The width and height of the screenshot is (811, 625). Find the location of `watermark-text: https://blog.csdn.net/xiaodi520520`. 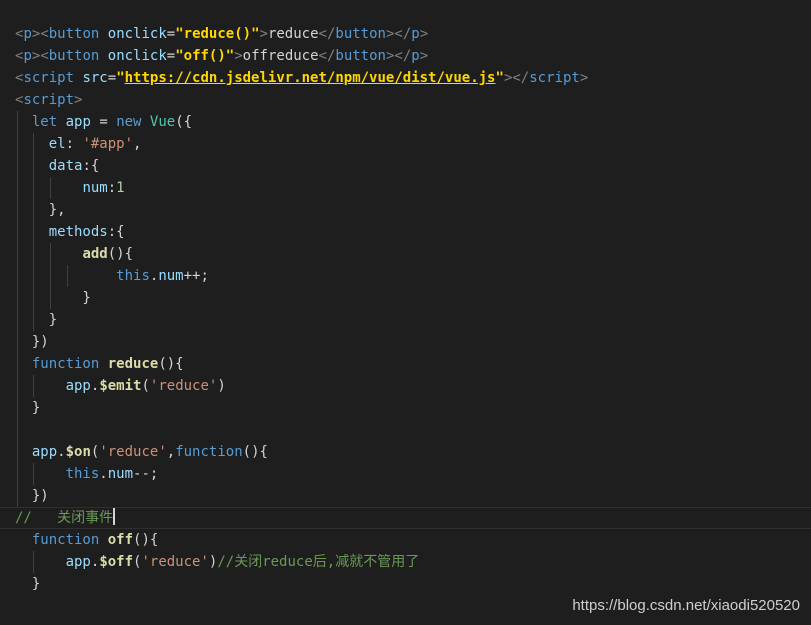

watermark-text: https://blog.csdn.net/xiaodi520520 is located at coordinates (686, 605).